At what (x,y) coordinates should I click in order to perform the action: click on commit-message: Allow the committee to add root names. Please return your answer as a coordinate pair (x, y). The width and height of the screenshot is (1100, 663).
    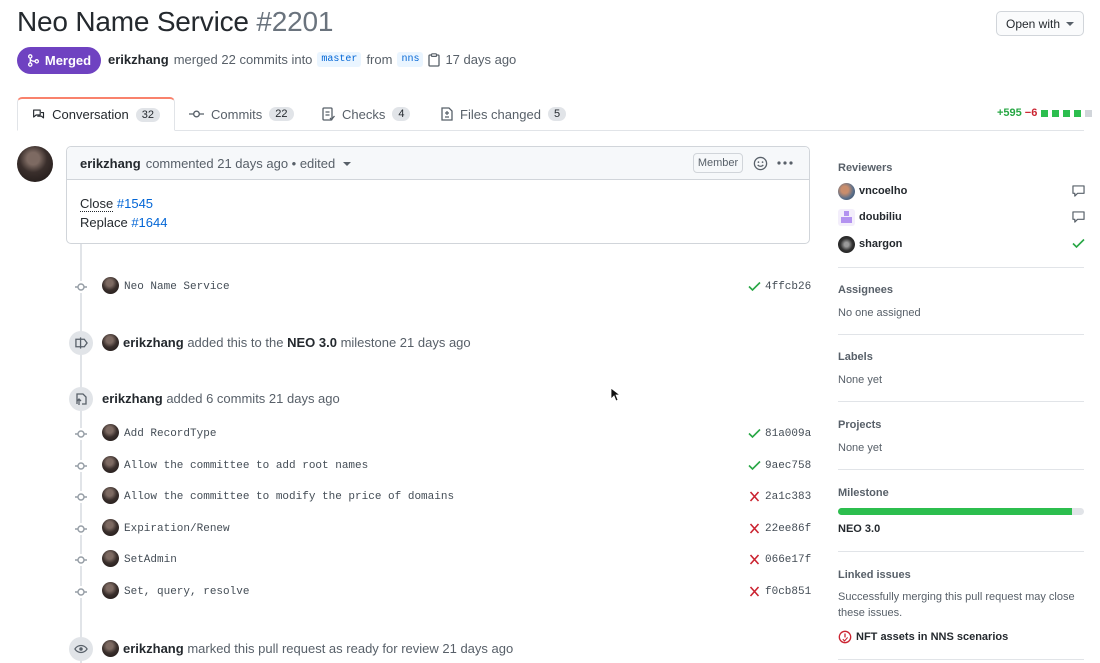
    Looking at the image, I should click on (246, 466).